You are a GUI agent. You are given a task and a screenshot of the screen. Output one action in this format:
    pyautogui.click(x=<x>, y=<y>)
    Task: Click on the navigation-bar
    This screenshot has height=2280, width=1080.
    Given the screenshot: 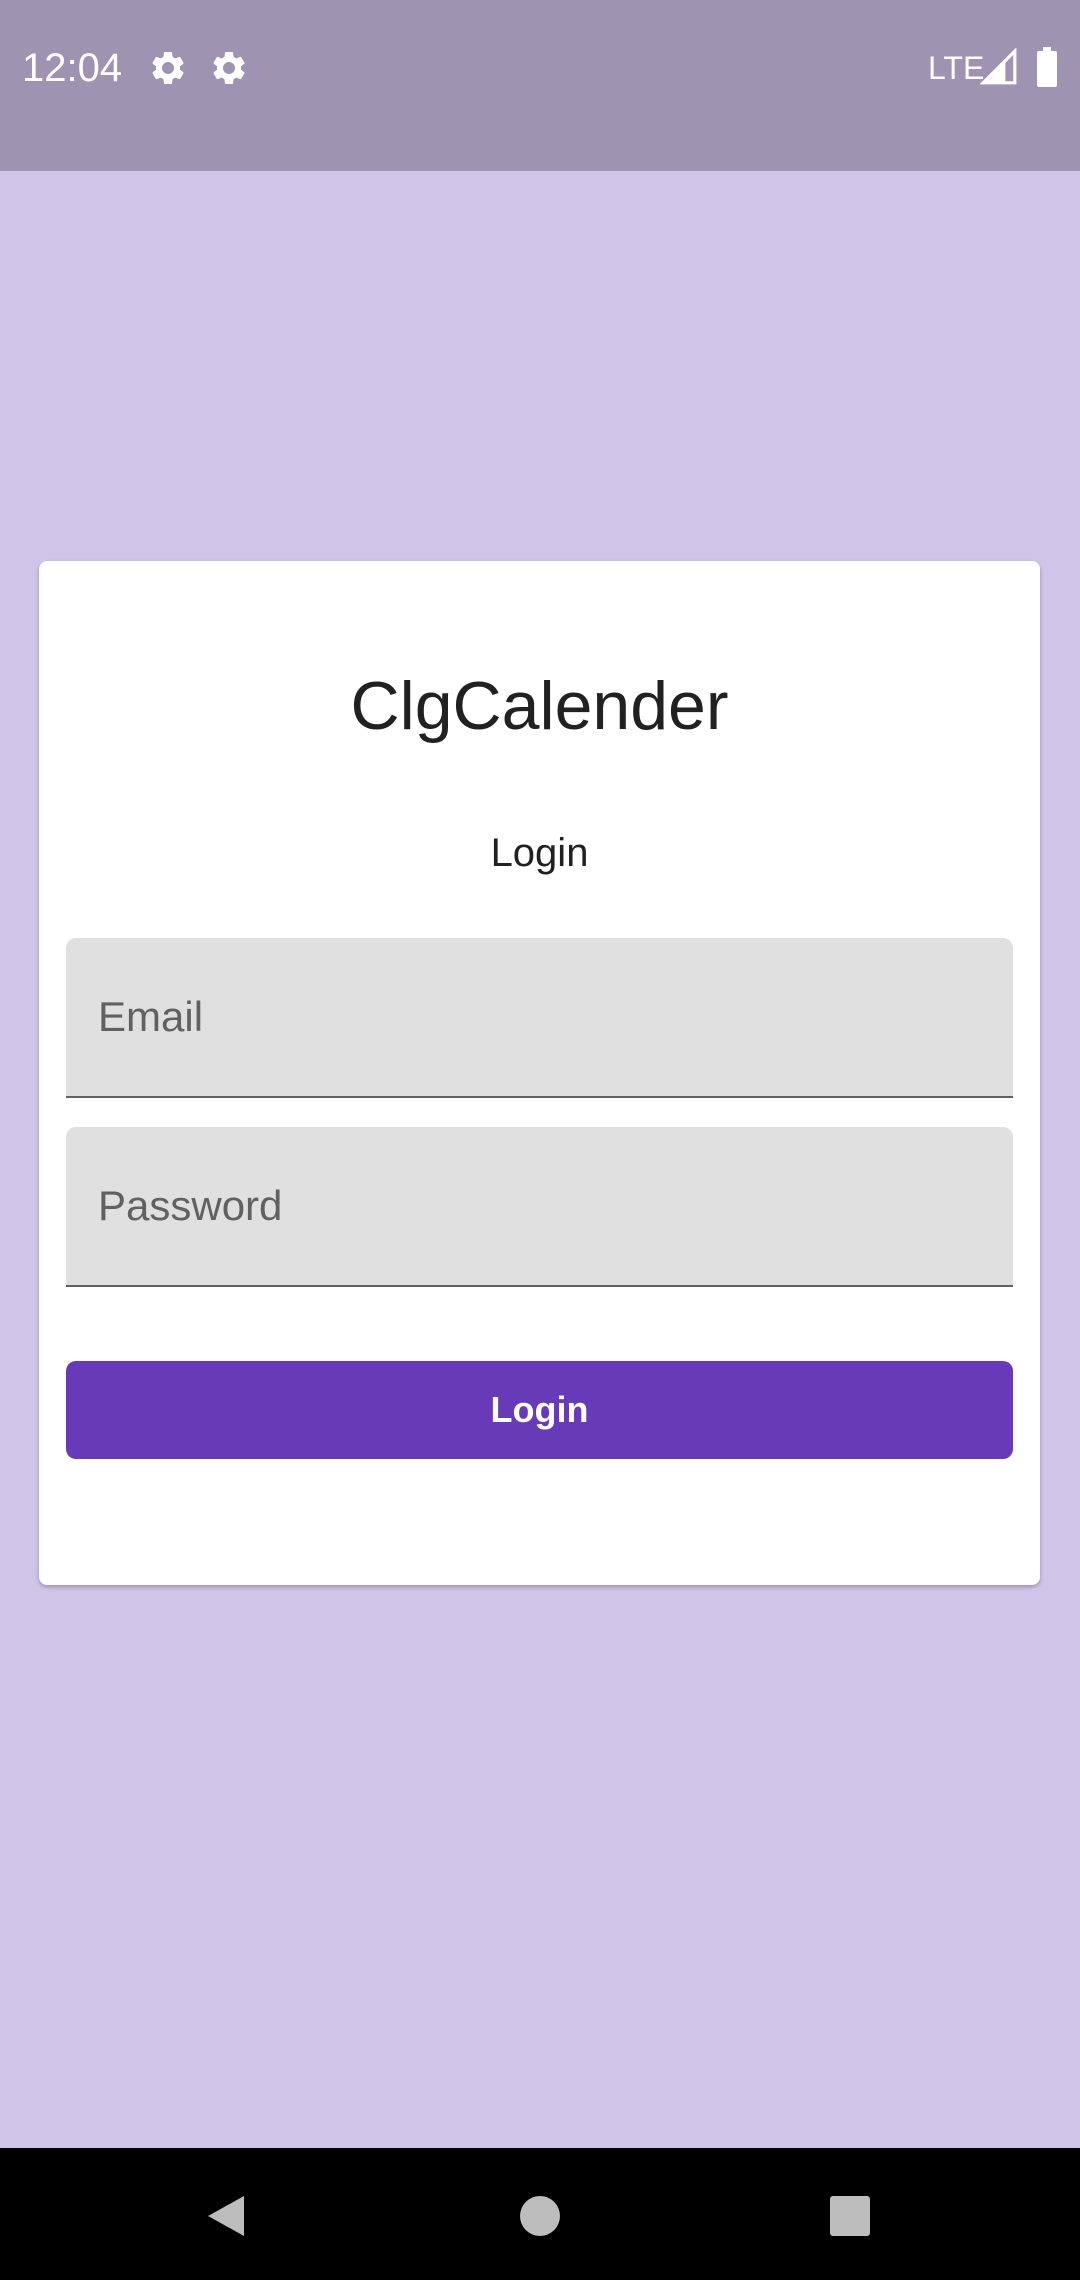 What is the action you would take?
    pyautogui.click(x=540, y=2214)
    